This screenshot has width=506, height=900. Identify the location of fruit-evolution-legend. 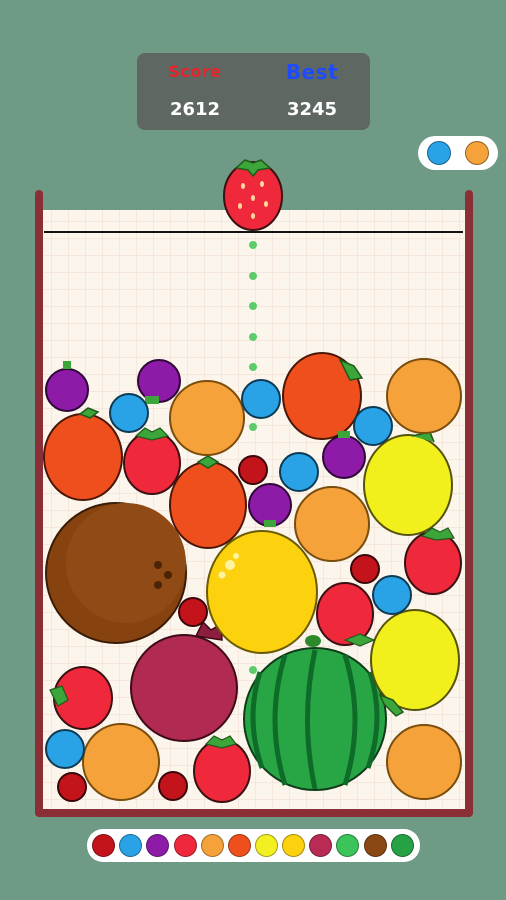
(253, 845).